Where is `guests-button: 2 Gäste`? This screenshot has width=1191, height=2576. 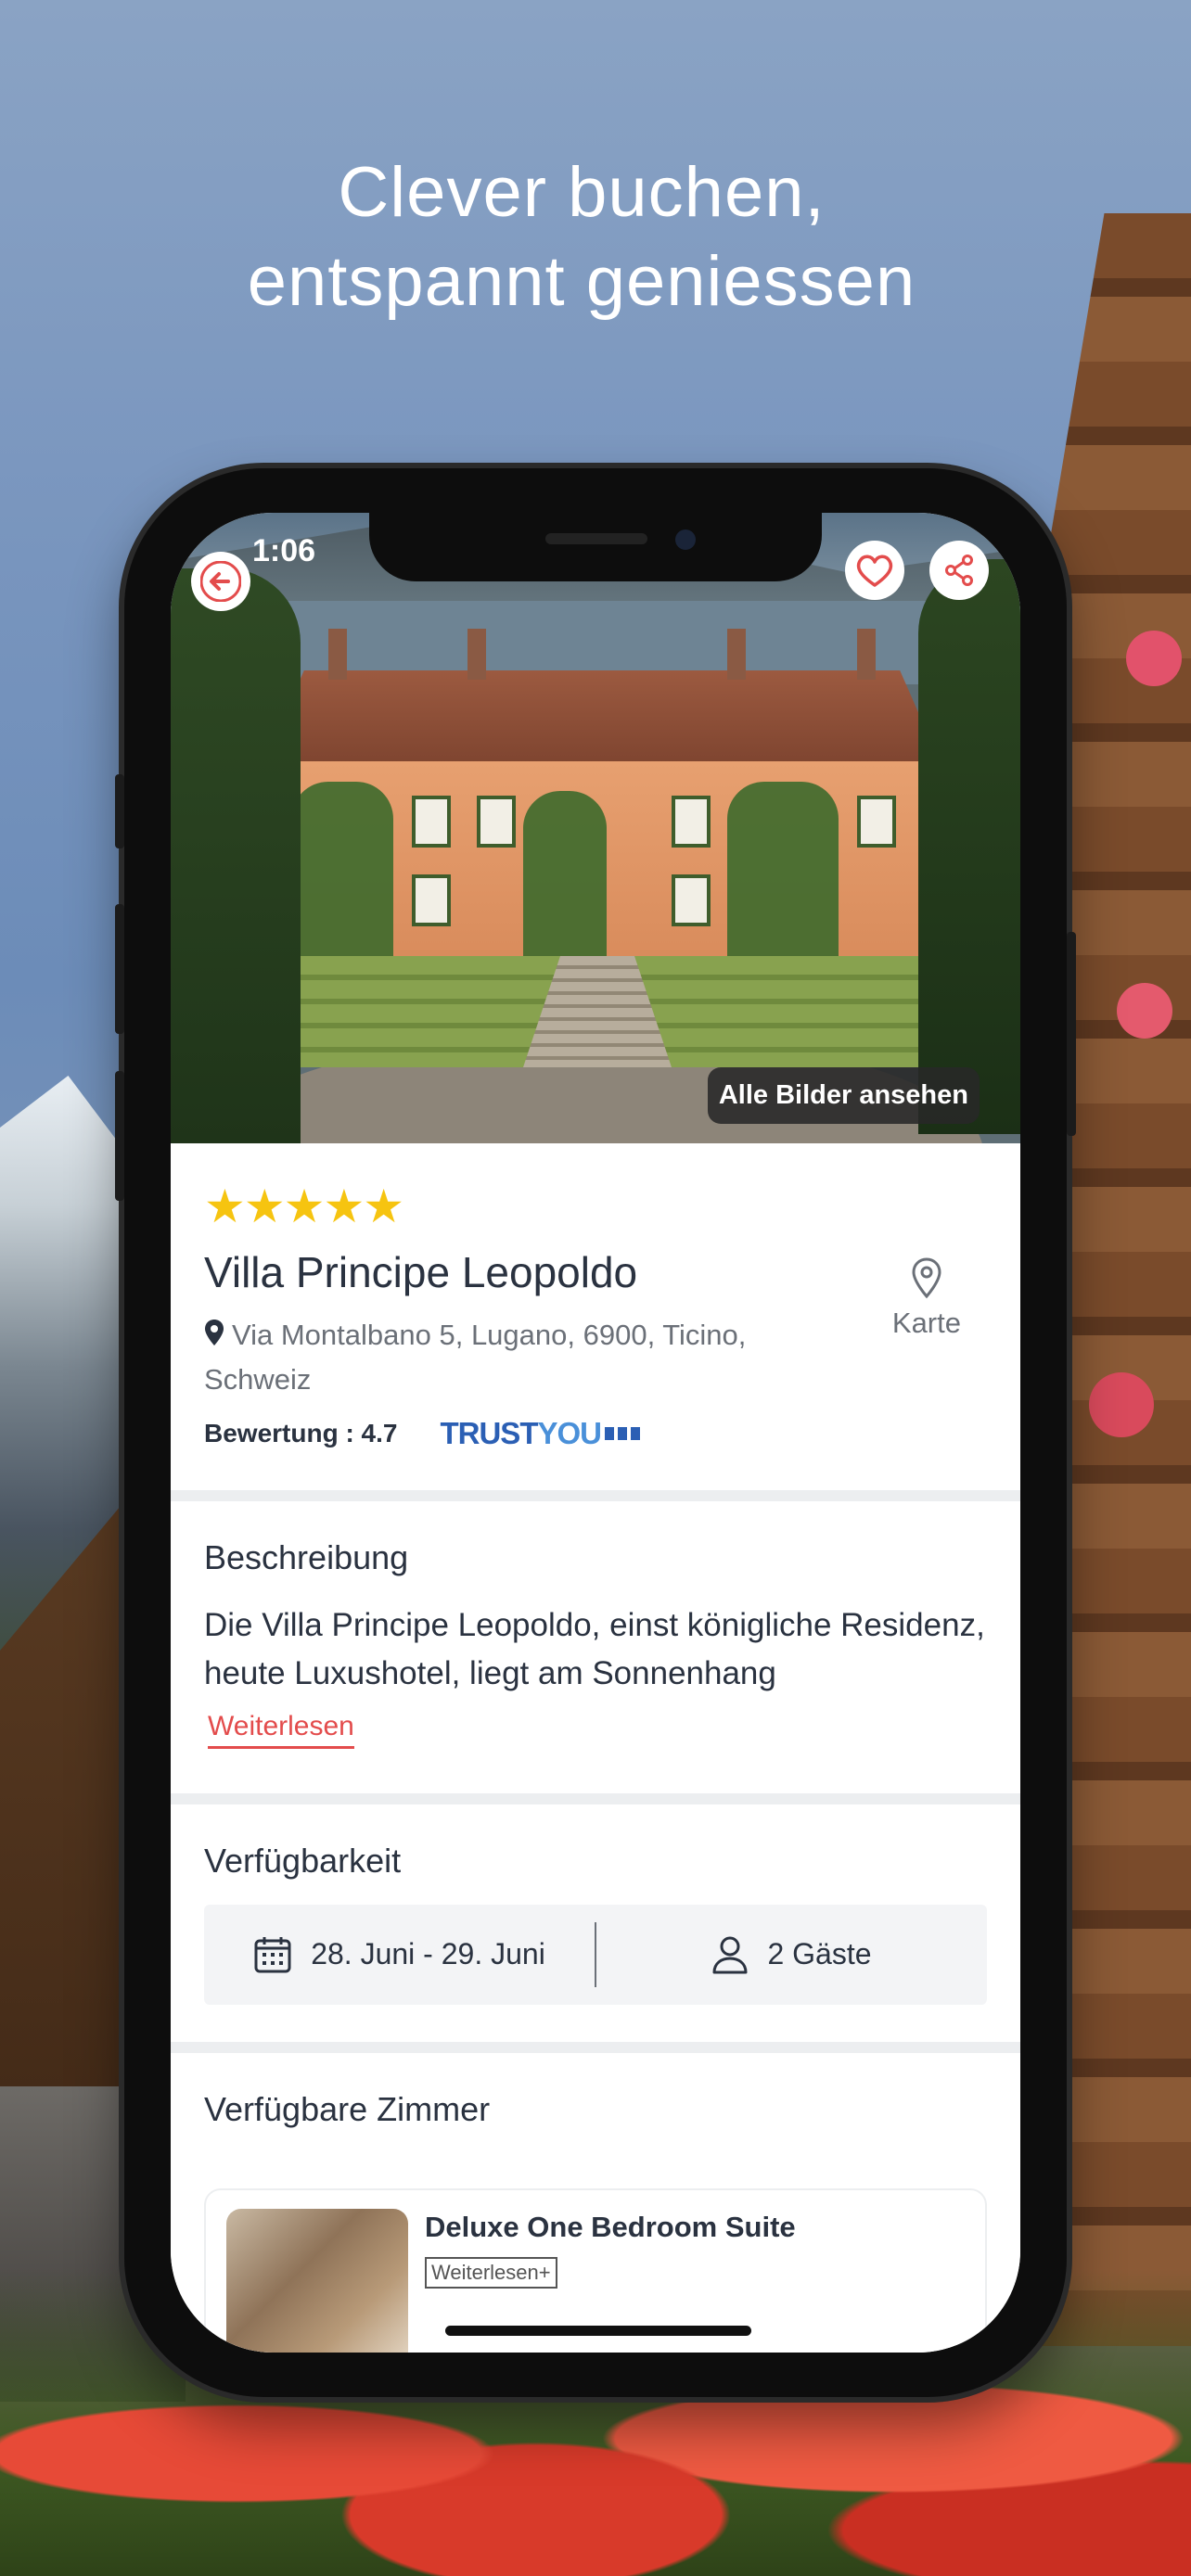
guests-button: 2 Gäste is located at coordinates (791, 1954).